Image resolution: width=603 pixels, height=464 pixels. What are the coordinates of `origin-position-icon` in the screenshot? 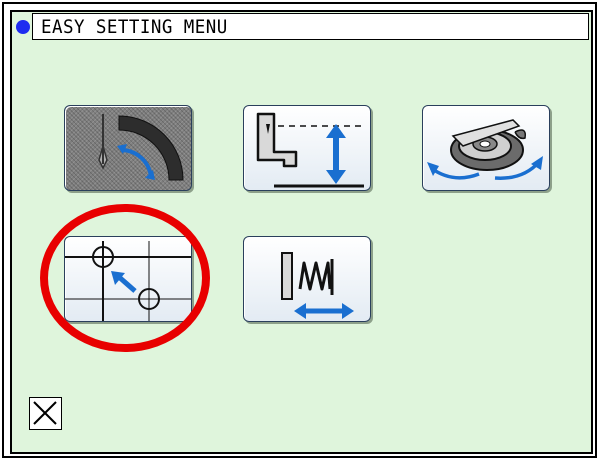 It's located at (128, 281).